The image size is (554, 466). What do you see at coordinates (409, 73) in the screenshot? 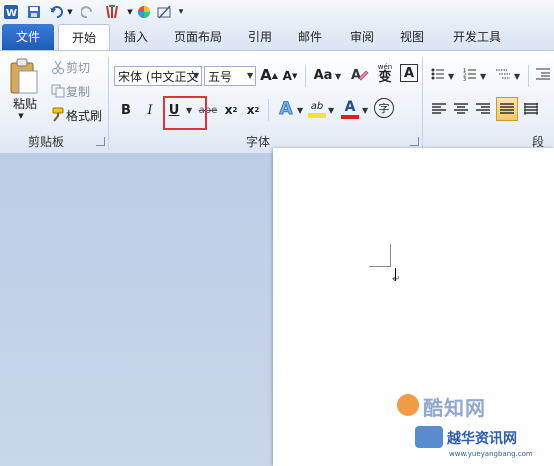
I see `character-border-icon: A` at bounding box center [409, 73].